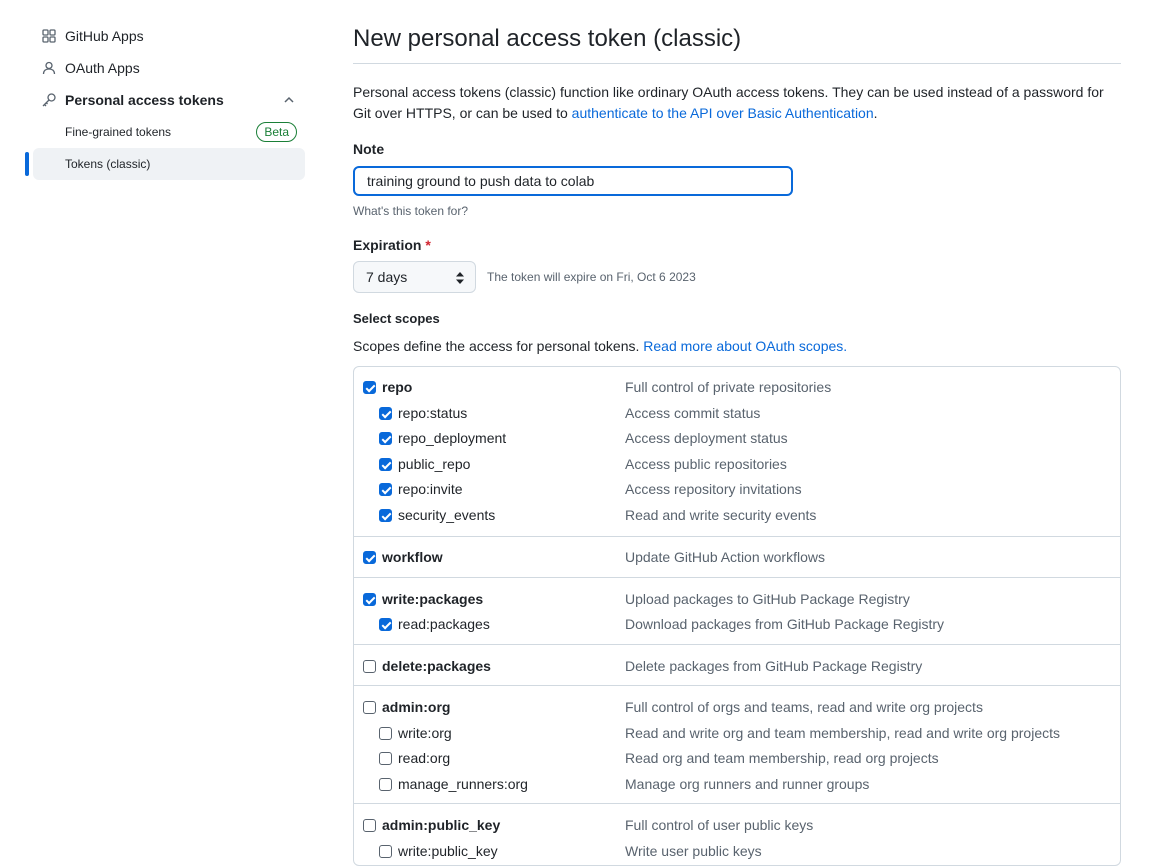 This screenshot has width=1150, height=866. Describe the element at coordinates (385, 758) in the screenshot. I see `scope-checkbox-read-org` at that location.